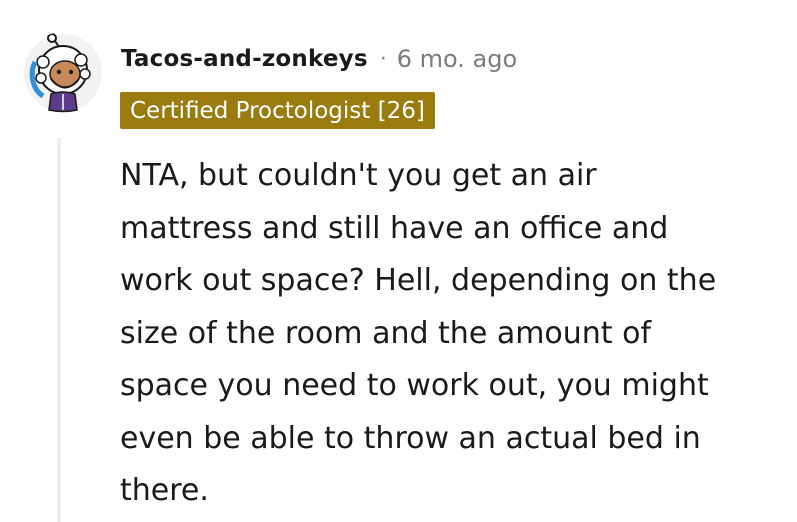 The height and width of the screenshot is (522, 797). What do you see at coordinates (358, 175) in the screenshot?
I see `comment-body-line: NTA, but couldn't you get an air` at bounding box center [358, 175].